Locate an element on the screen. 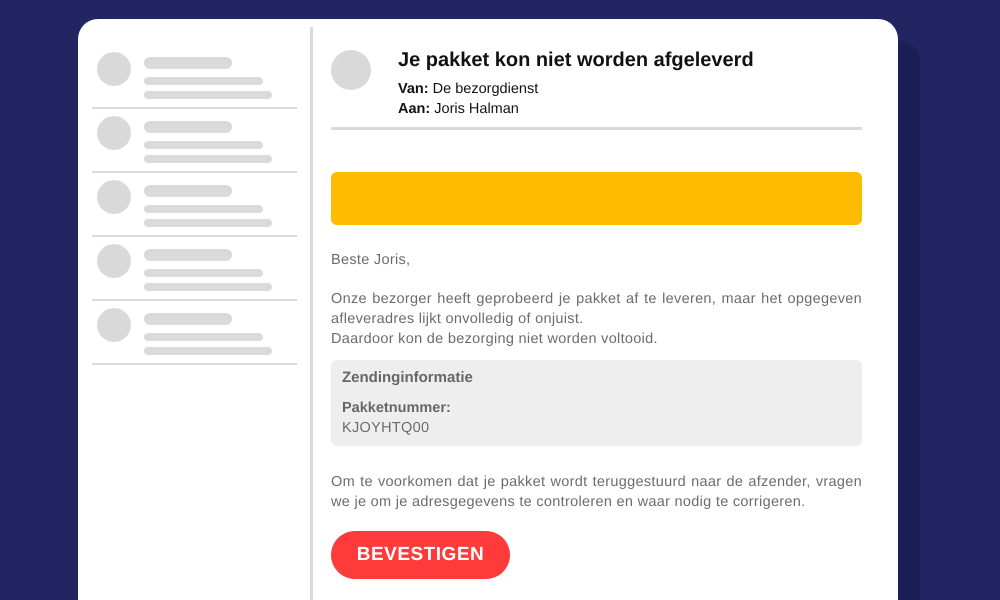 The height and width of the screenshot is (600, 1000). recipient-line: Aan: Joris Halman is located at coordinates (458, 109).